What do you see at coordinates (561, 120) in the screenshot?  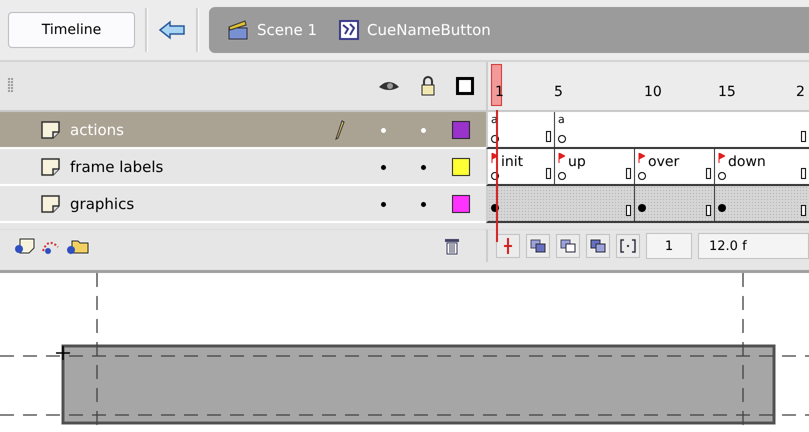 I see `action-mark: a` at bounding box center [561, 120].